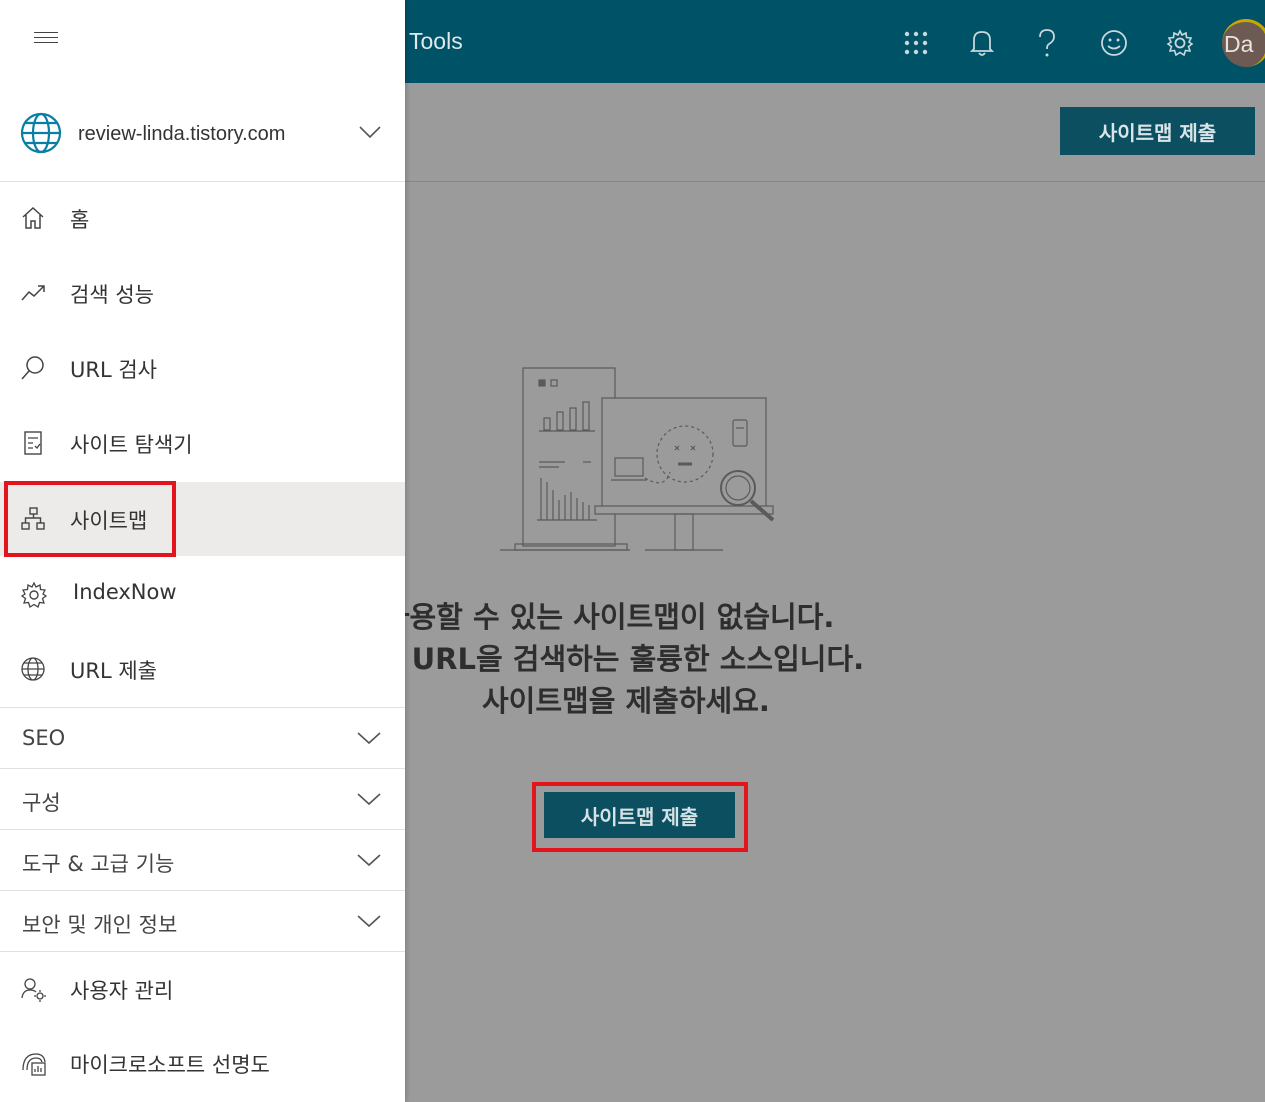 The image size is (1265, 1102). Describe the element at coordinates (46, 39) in the screenshot. I see `hamburger-menu-icon` at that location.